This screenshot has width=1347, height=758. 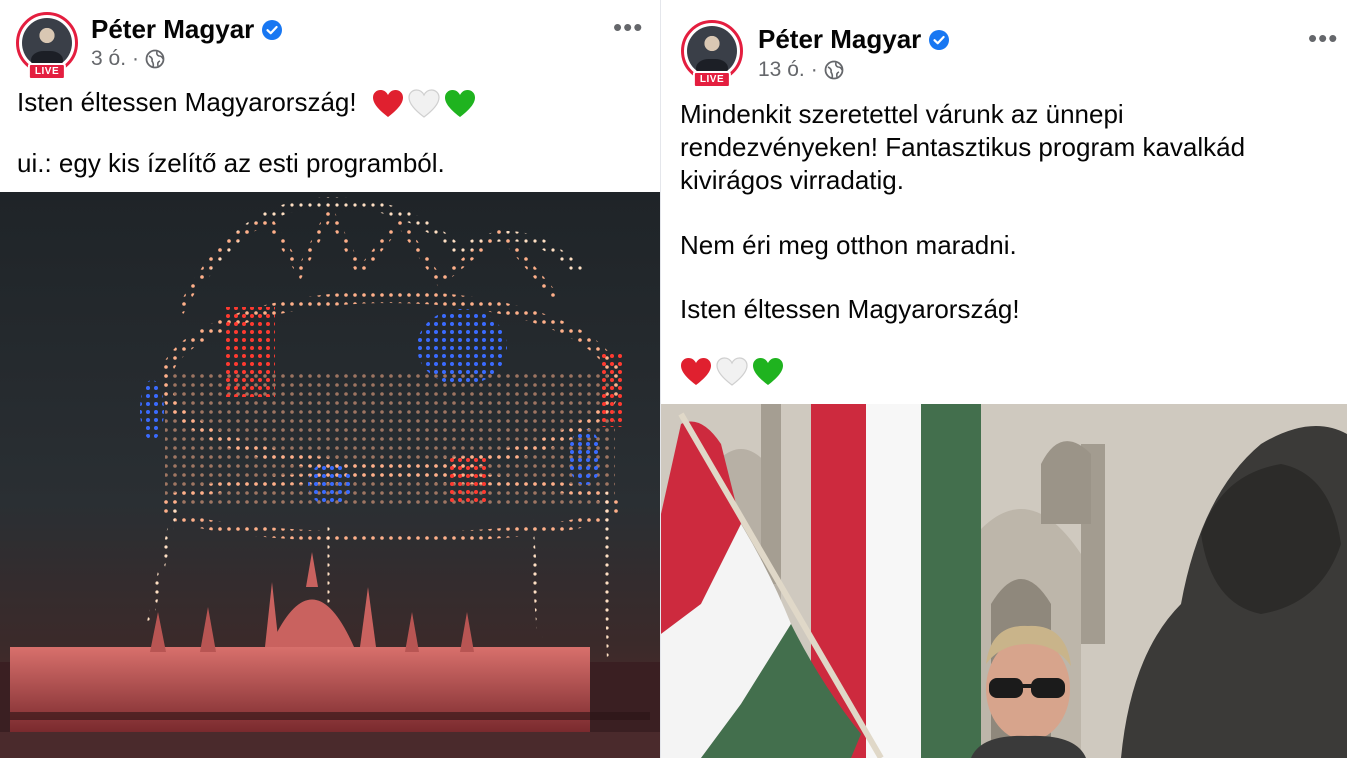 What do you see at coordinates (850, 309) in the screenshot?
I see `post-text-paragraph3: Isten éltessen Magyarország!` at bounding box center [850, 309].